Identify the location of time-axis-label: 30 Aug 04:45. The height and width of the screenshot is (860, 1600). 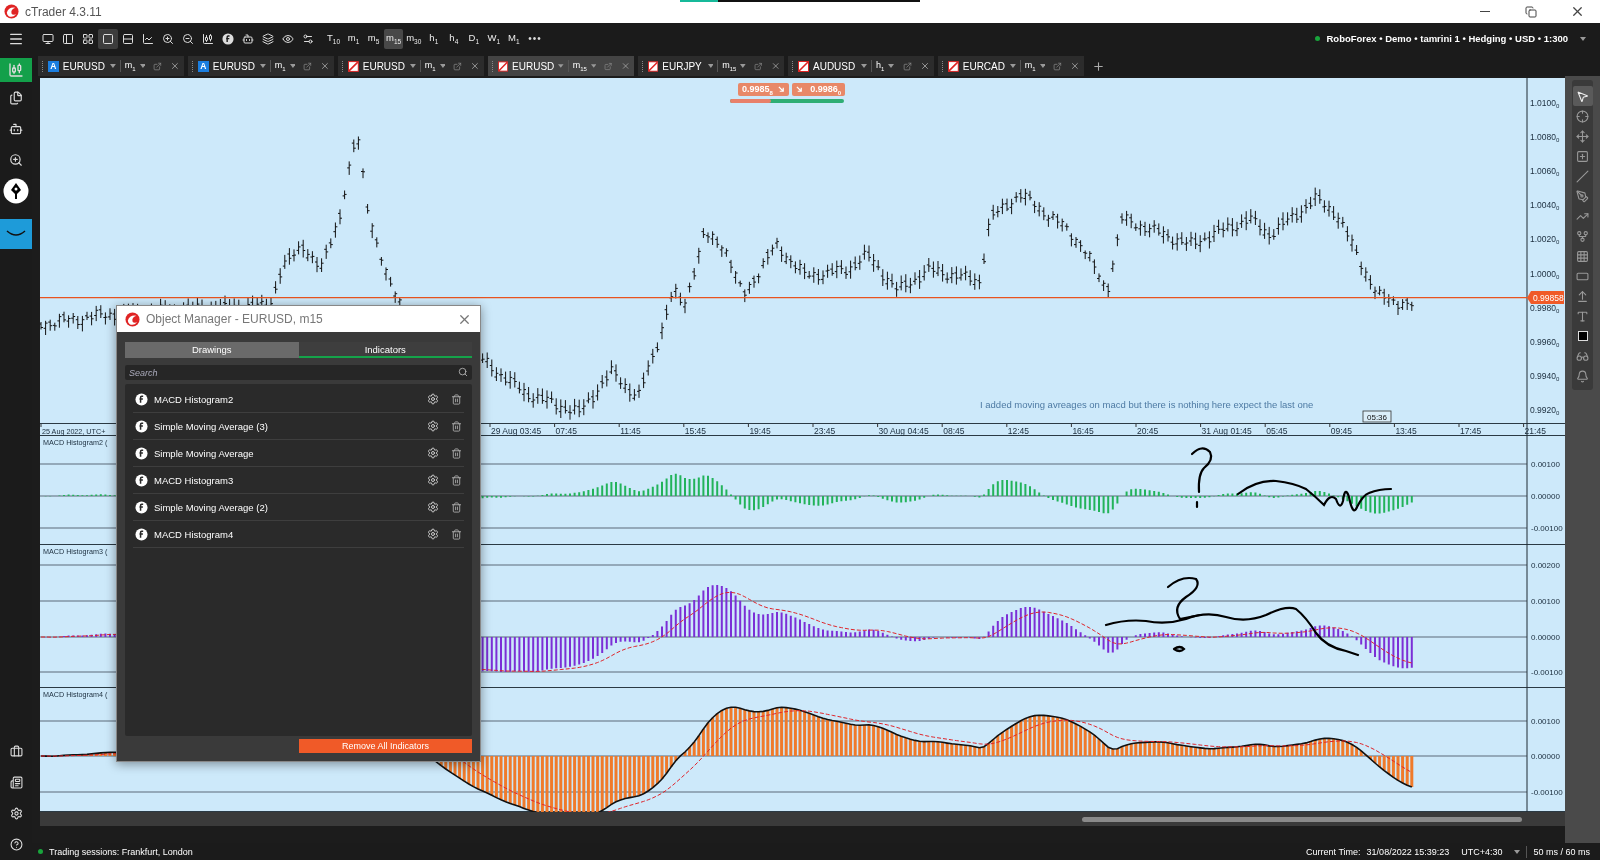
(903, 430).